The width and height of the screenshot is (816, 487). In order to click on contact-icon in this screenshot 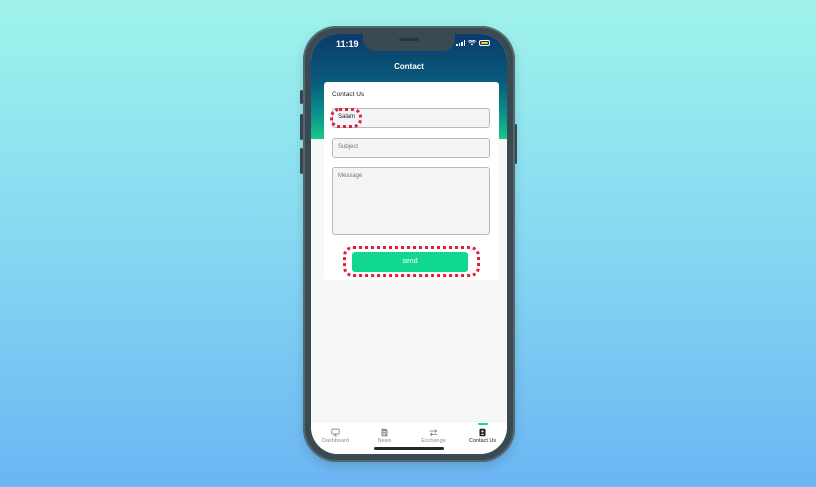, I will do `click(482, 432)`.